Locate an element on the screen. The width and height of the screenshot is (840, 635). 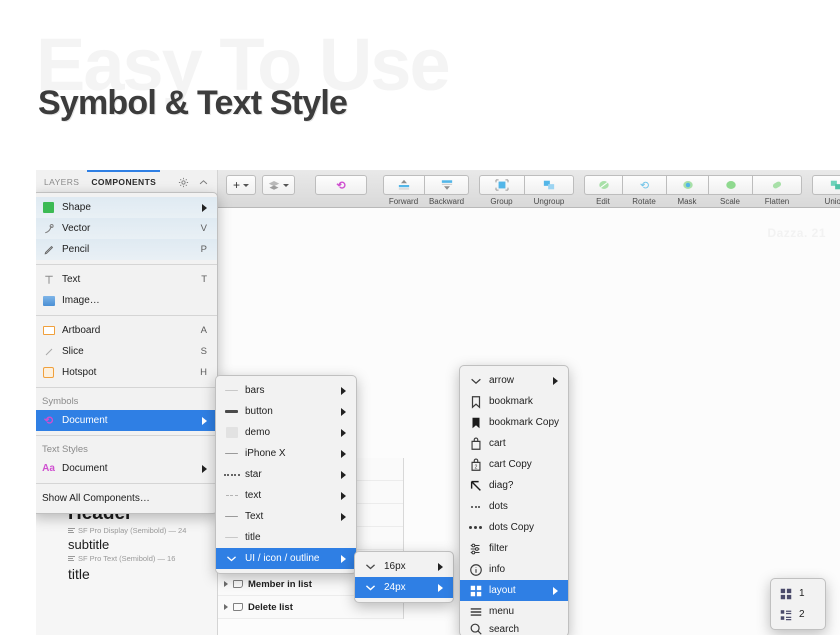
menu-item-search: search is located at coordinates (514, 628).